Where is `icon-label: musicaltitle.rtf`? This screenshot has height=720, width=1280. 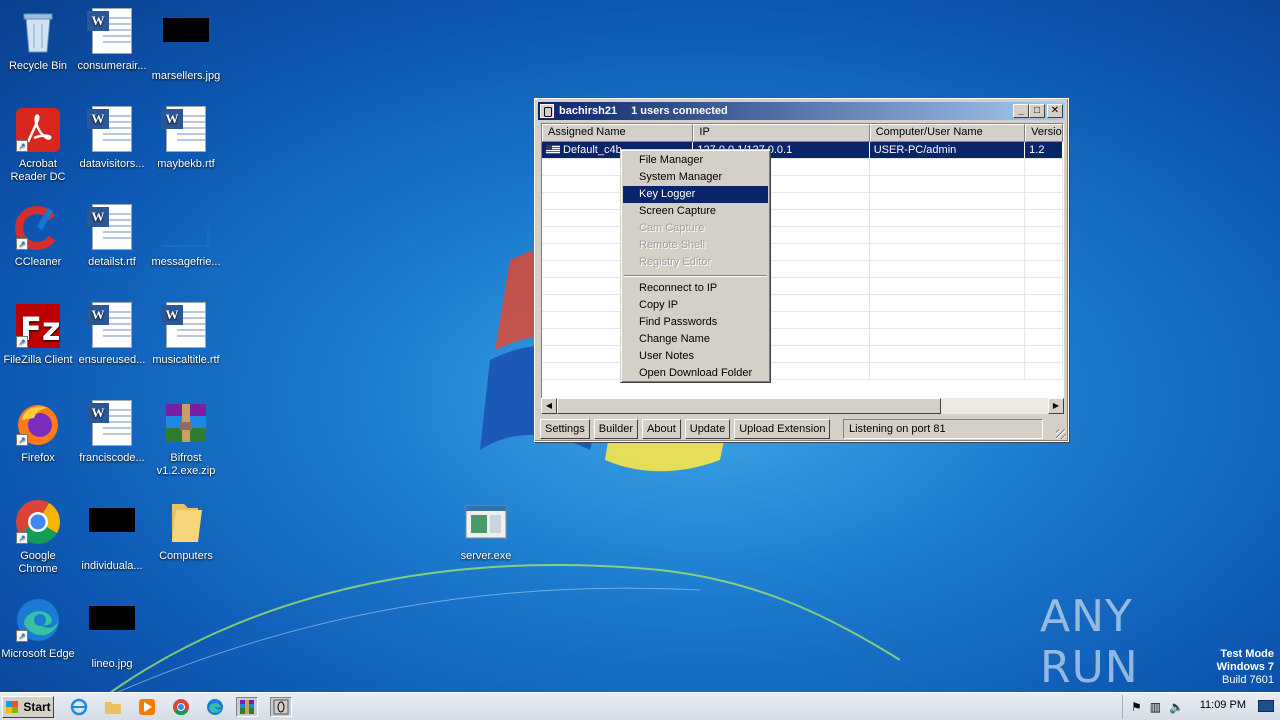 icon-label: musicaltitle.rtf is located at coordinates (186, 360).